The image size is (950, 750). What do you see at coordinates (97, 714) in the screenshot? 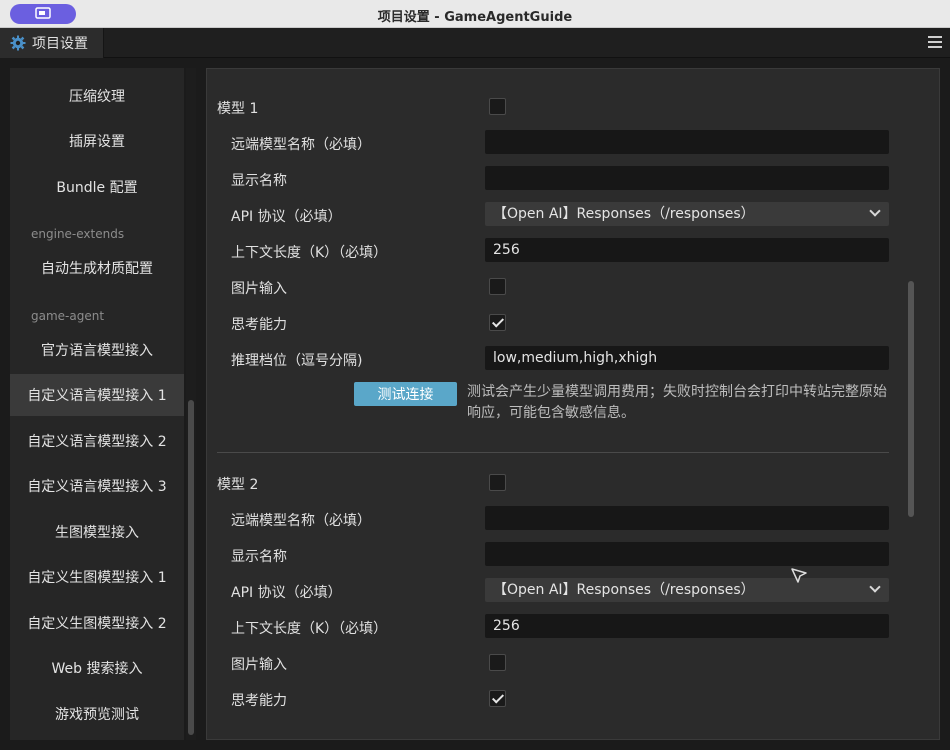
I see `sidebar-item-game-preview-test: 游戏预览测试` at bounding box center [97, 714].